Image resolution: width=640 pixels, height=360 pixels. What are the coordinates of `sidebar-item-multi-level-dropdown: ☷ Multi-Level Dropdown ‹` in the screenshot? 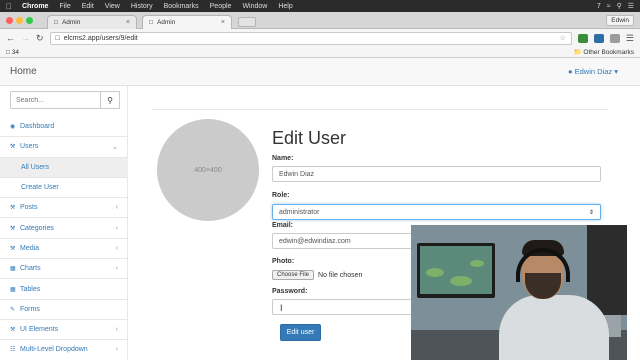 It's located at (64, 350).